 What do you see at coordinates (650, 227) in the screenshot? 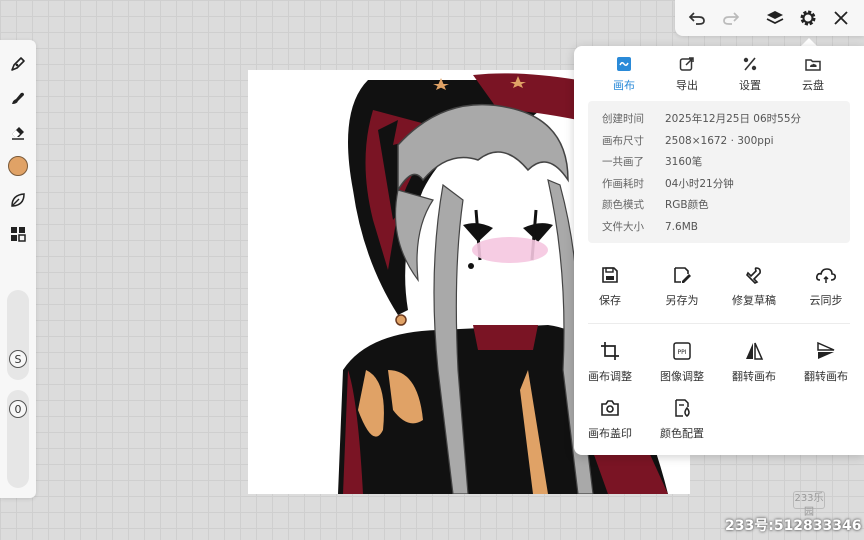
I see `info-file-size: 文件大小 7.6MB` at bounding box center [650, 227].